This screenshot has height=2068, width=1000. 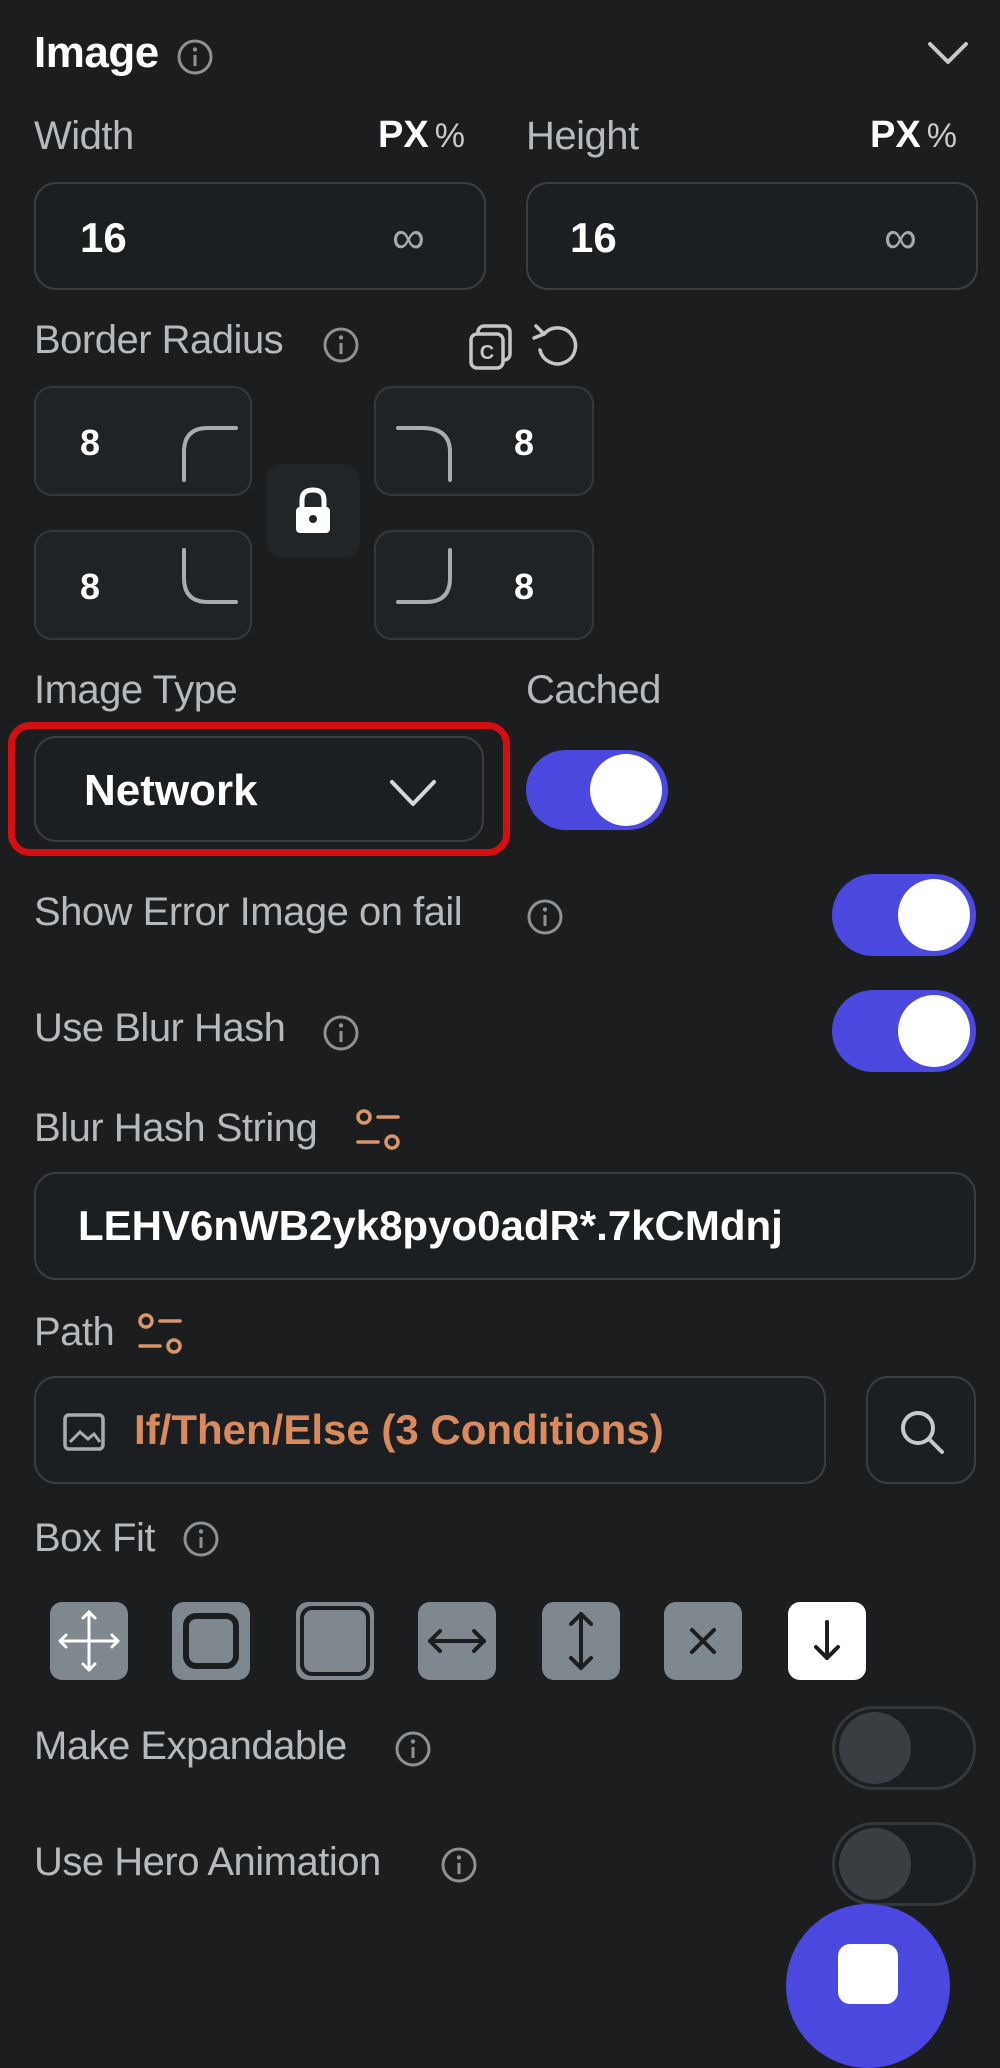 I want to click on cached-toggle, so click(x=597, y=790).